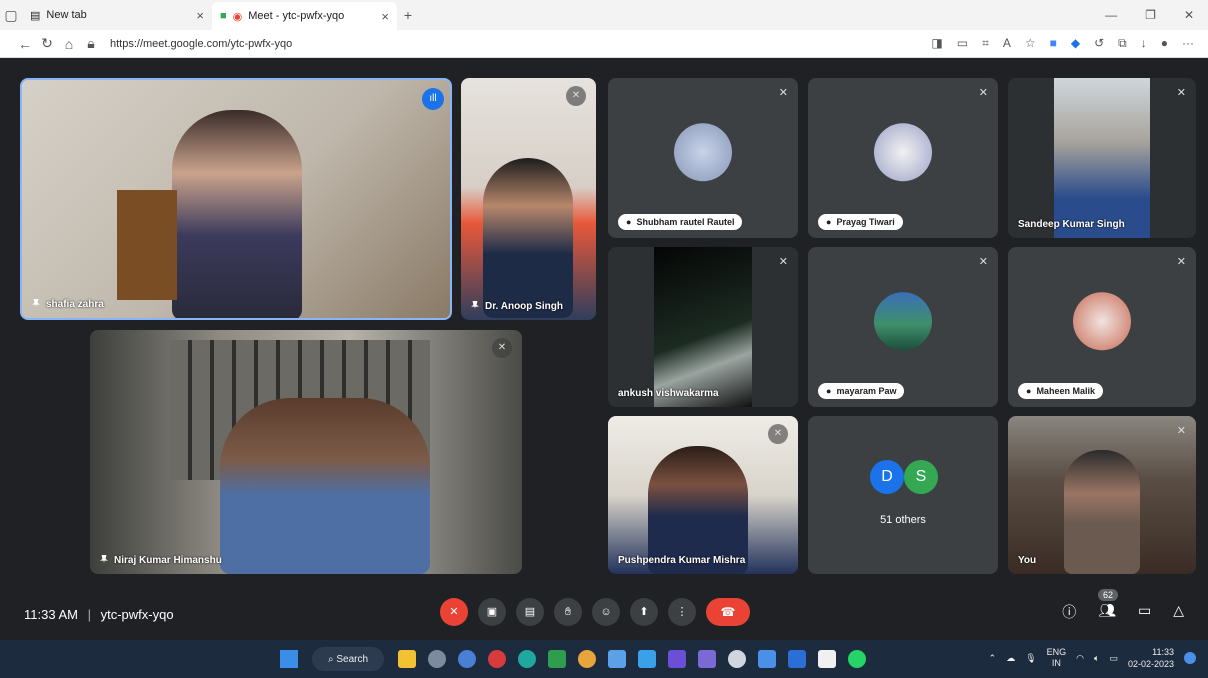  What do you see at coordinates (236, 199) in the screenshot?
I see `participant-tile: ıll shafia zahra` at bounding box center [236, 199].